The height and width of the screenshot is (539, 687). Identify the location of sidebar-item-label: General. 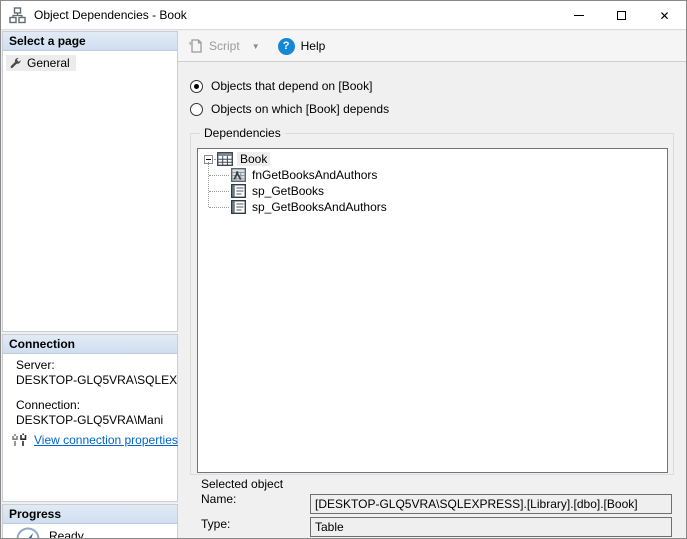
(48, 63).